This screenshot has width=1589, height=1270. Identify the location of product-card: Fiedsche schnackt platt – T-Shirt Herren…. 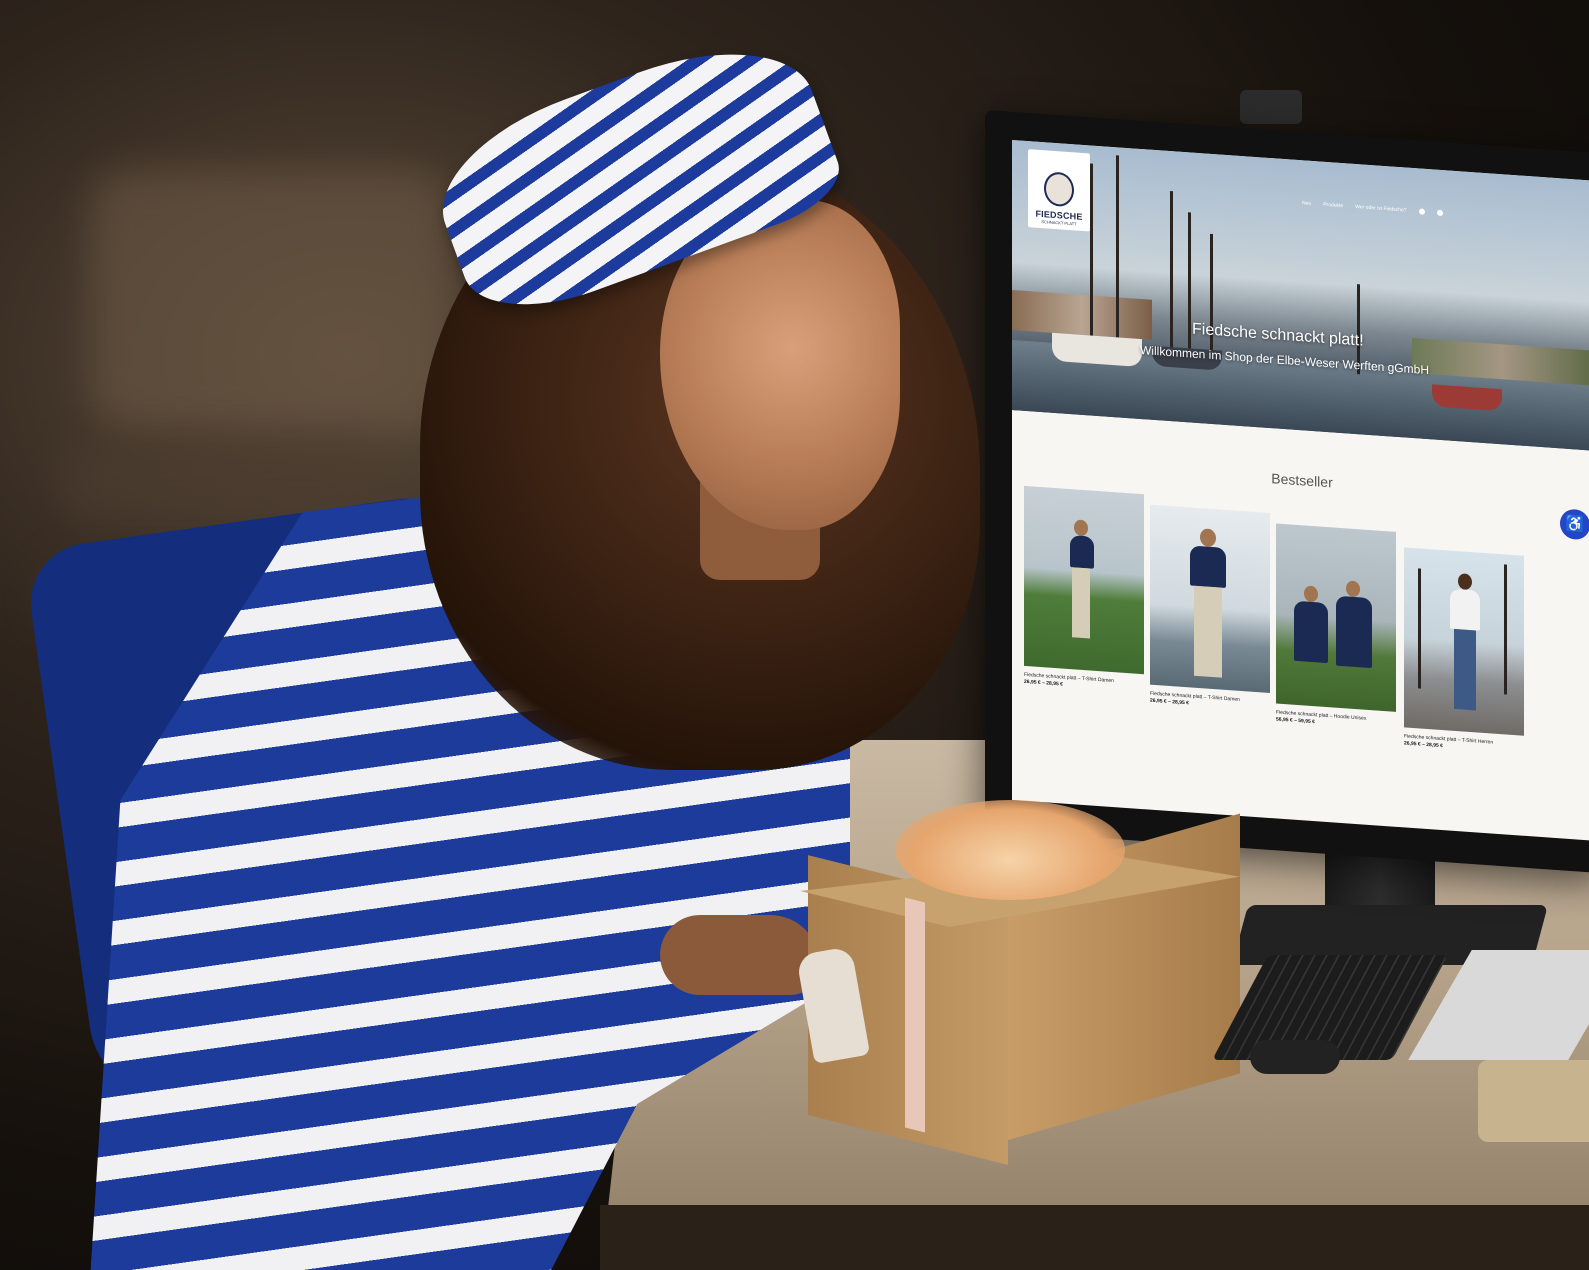
(1464, 650).